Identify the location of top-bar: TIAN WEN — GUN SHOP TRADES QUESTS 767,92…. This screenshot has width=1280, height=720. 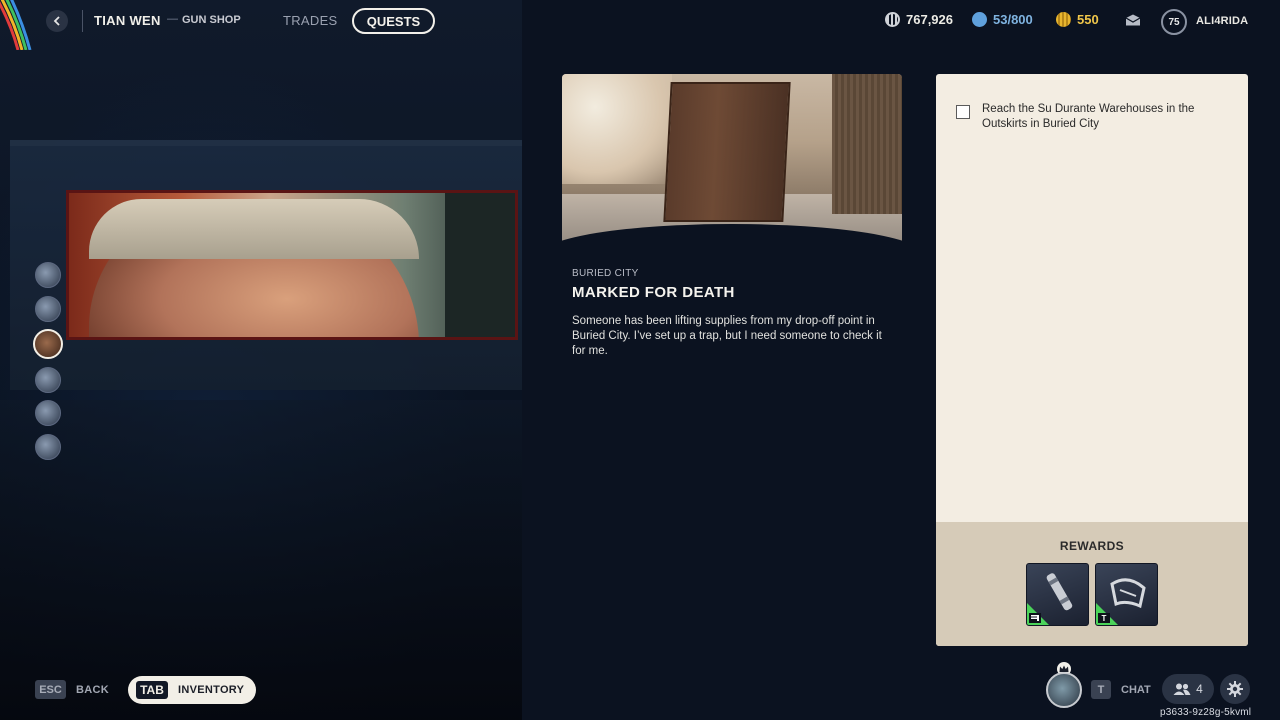
(640, 25).